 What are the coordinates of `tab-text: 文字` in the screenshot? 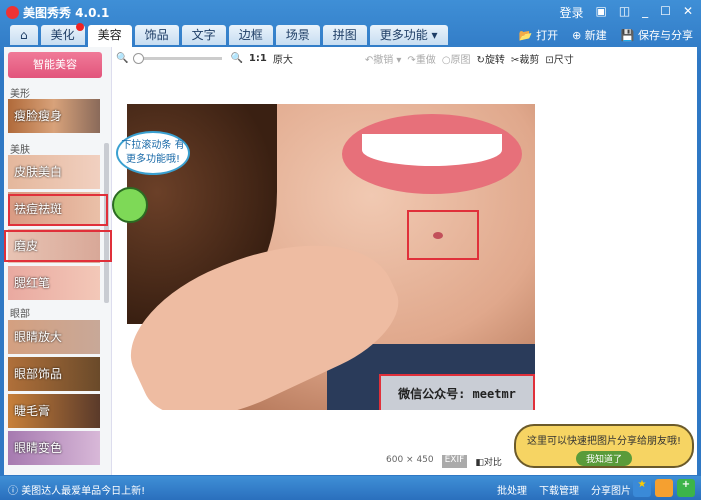 It's located at (203, 35).